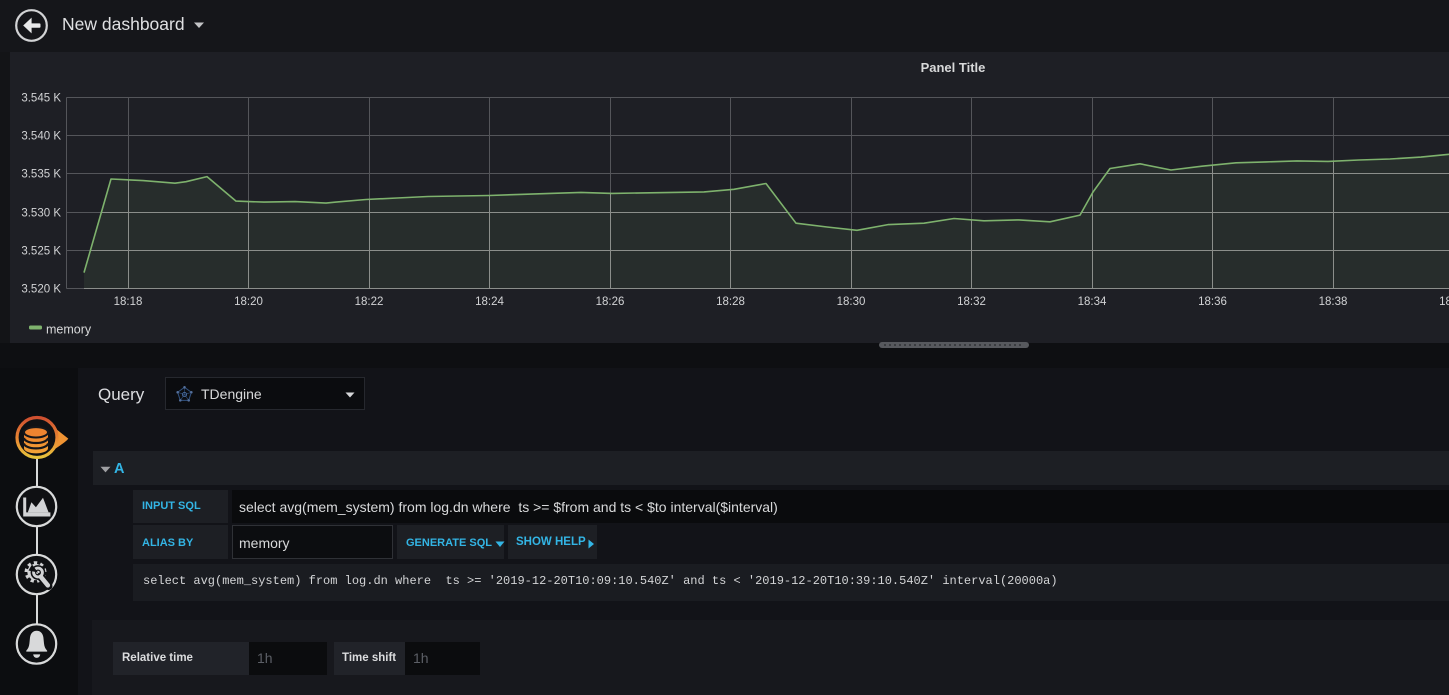 This screenshot has width=1449, height=695. Describe the element at coordinates (41, 137) in the screenshot. I see `svg-text: 3.540 K` at that location.